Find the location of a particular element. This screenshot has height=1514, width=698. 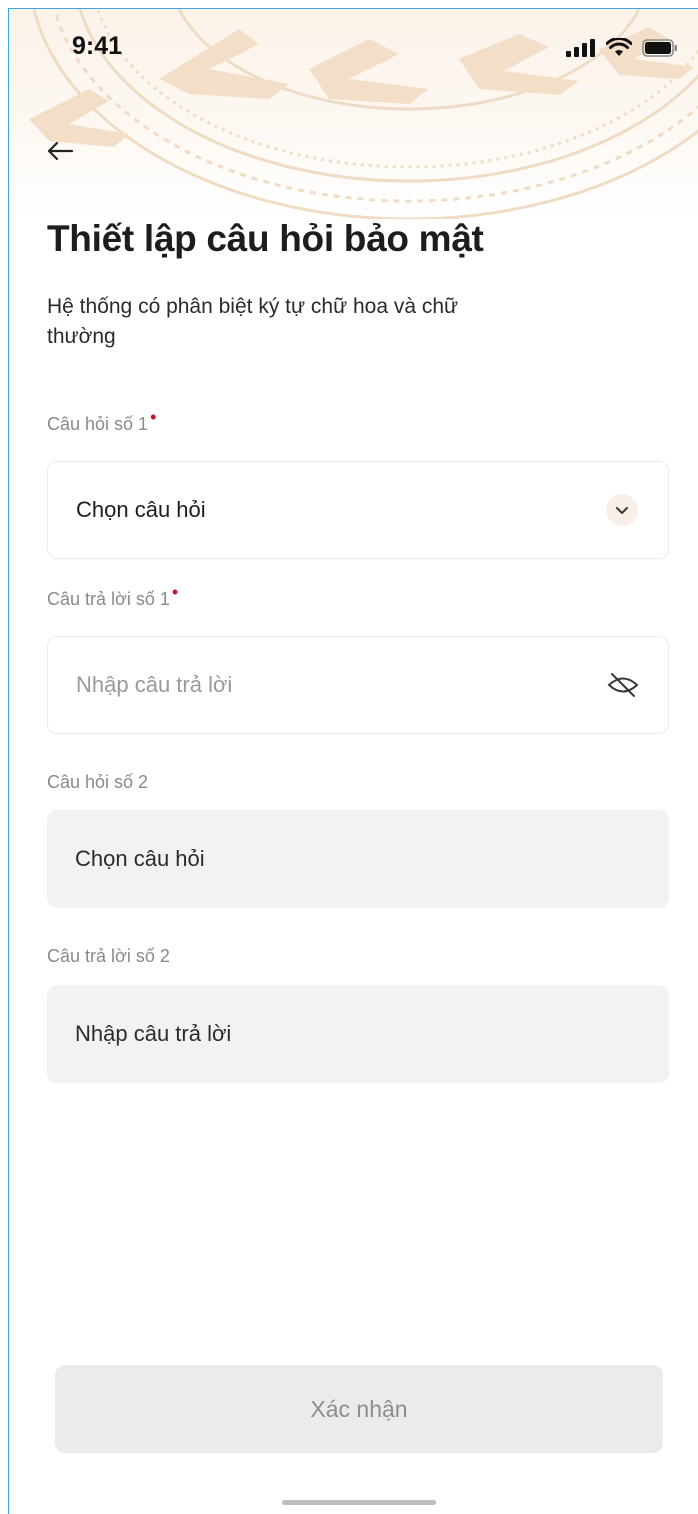

battery-icon is located at coordinates (659, 48).